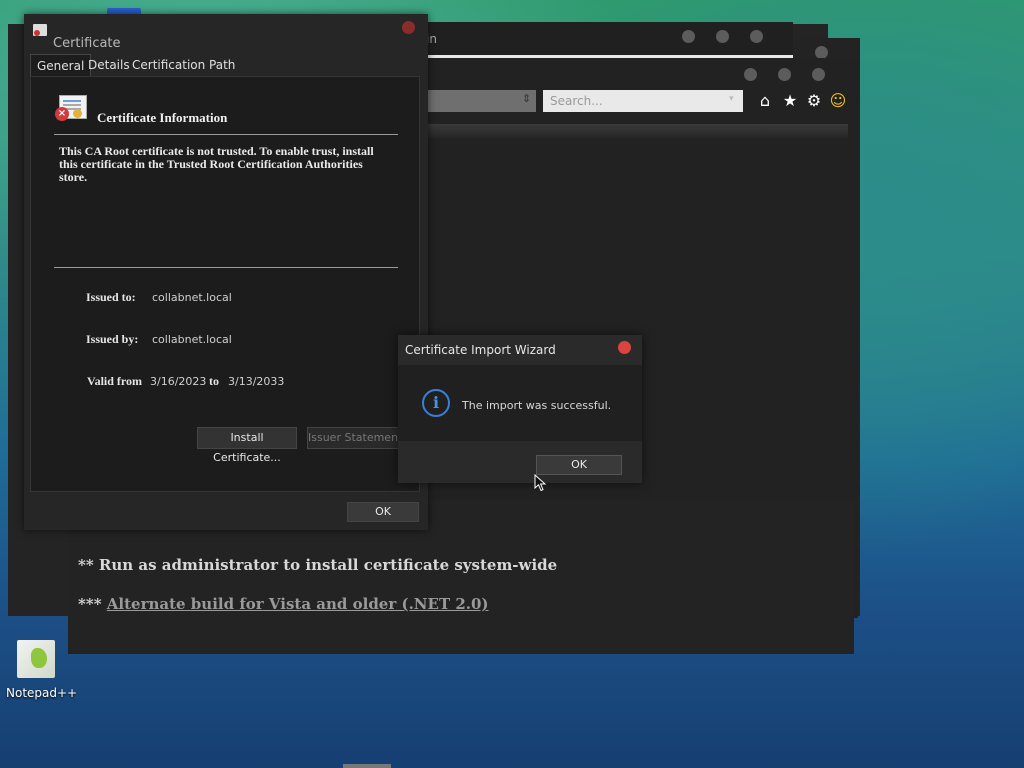  I want to click on issued-to-label: Issued to:, so click(111, 297).